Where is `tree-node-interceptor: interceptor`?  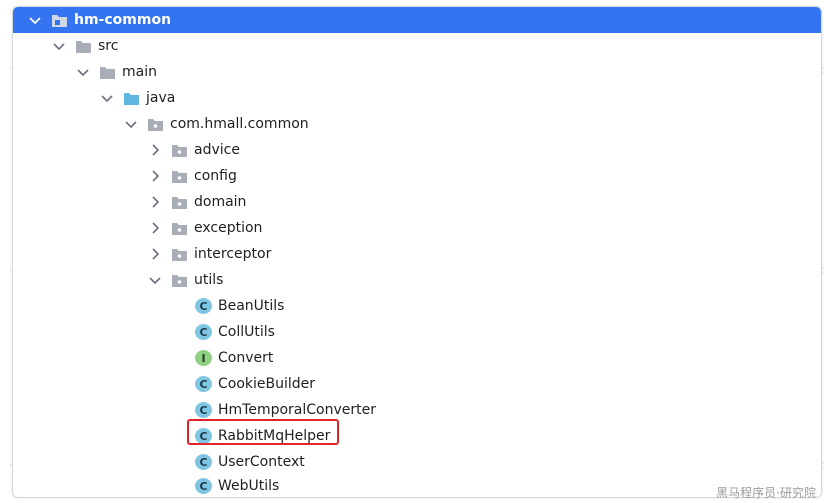 tree-node-interceptor: interceptor is located at coordinates (417, 254).